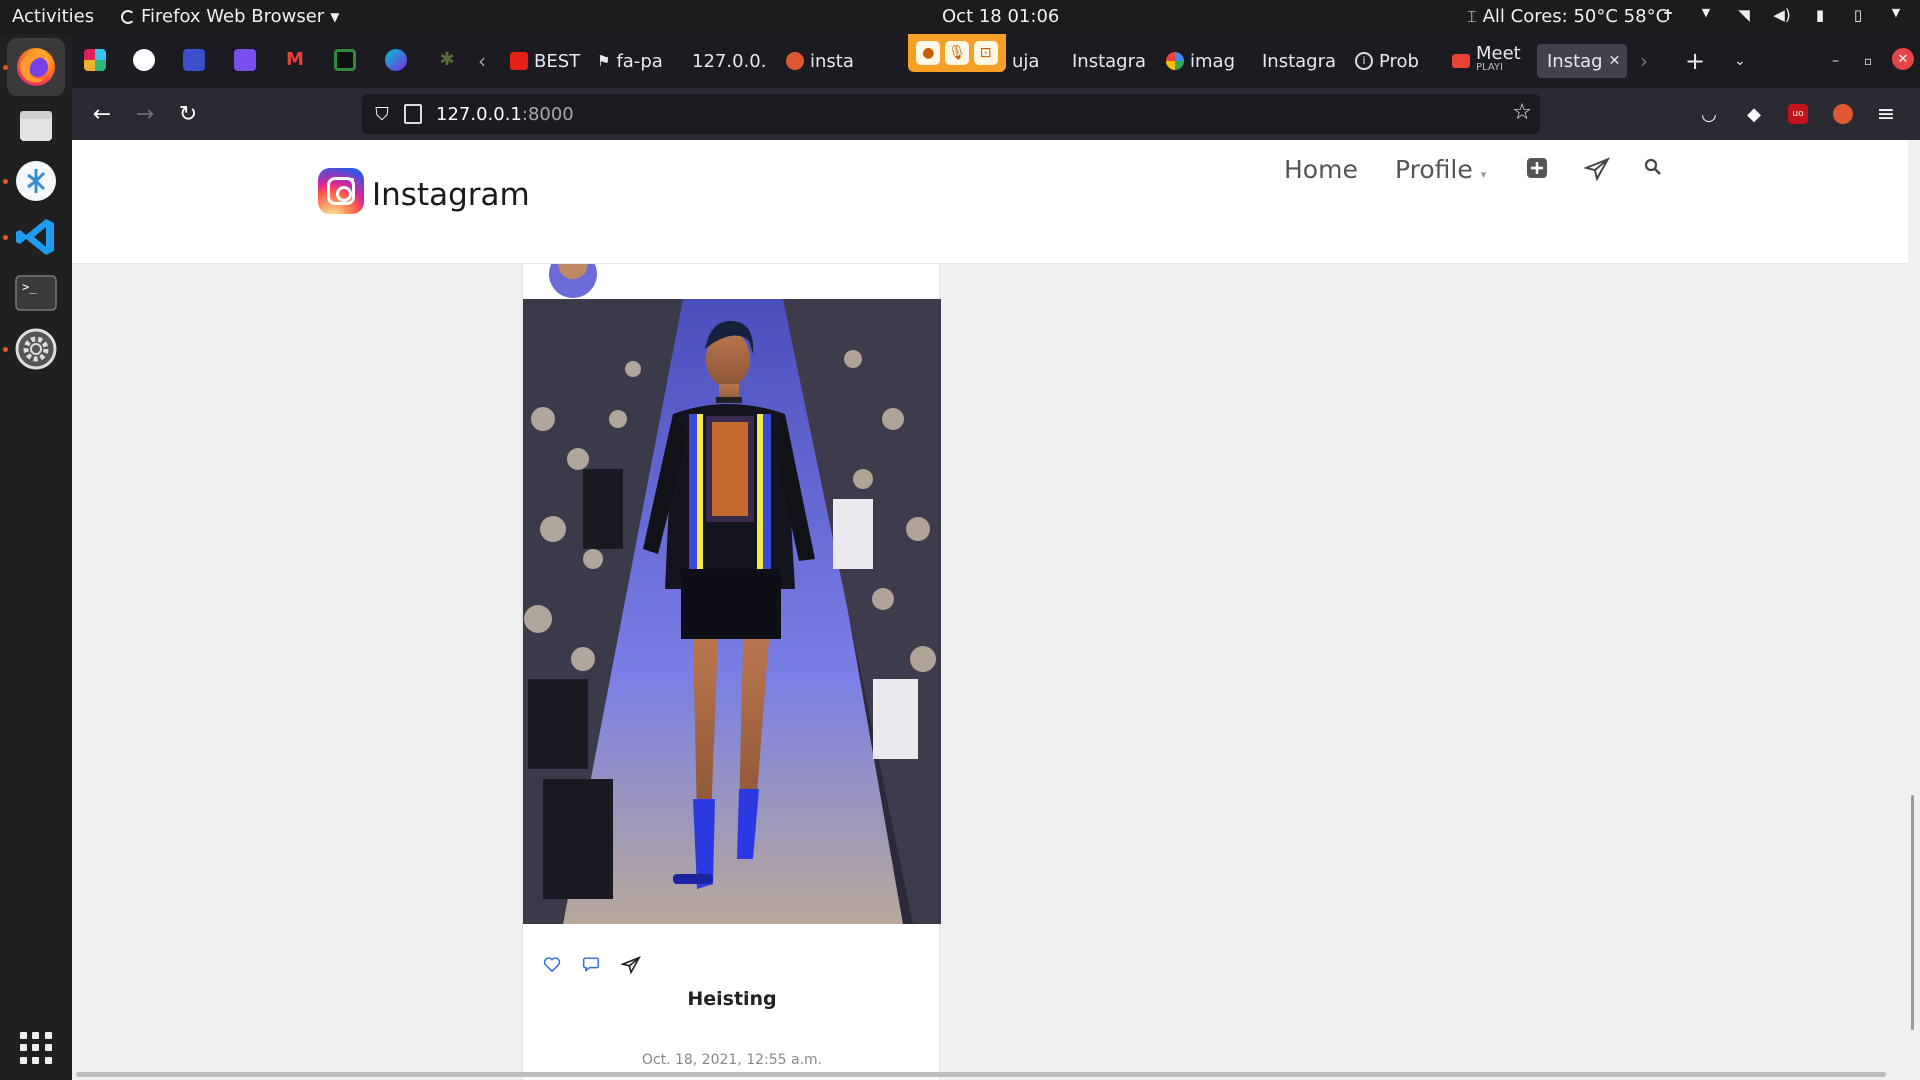 The width and height of the screenshot is (1920, 1080). I want to click on info-icon: i, so click(1364, 61).